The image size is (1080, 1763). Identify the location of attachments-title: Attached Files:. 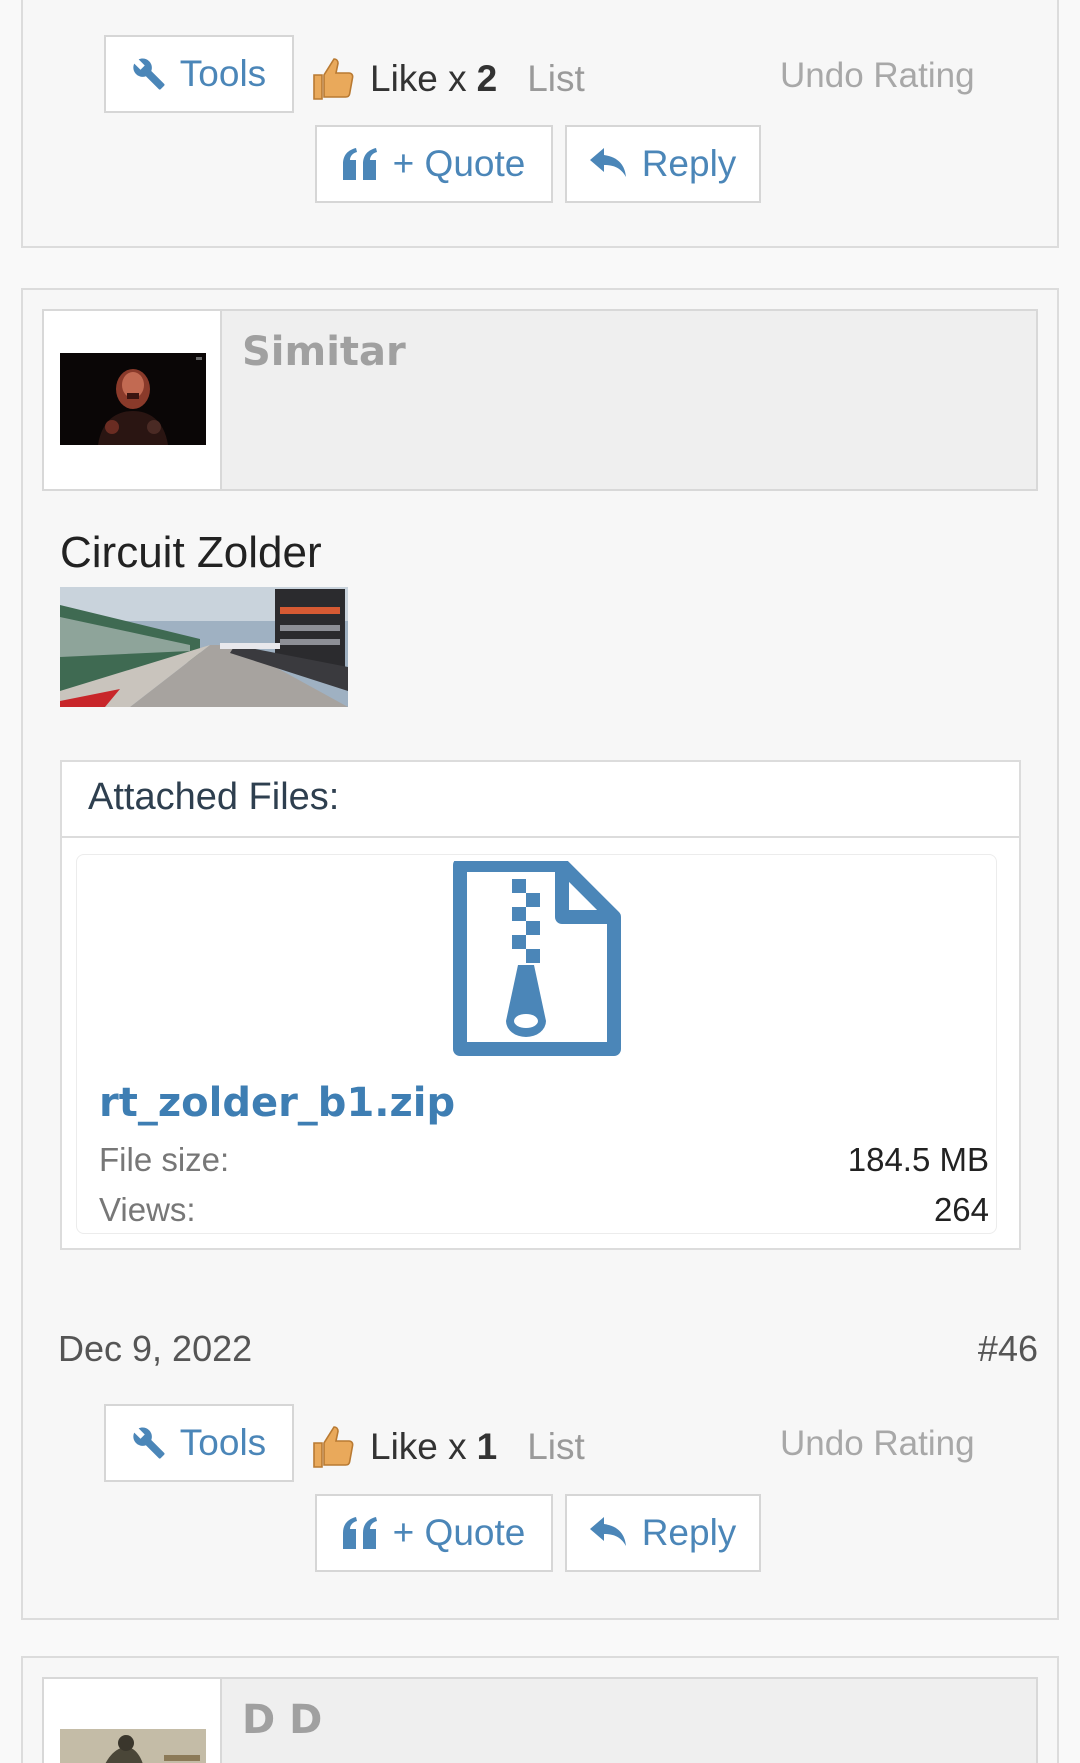
(214, 797).